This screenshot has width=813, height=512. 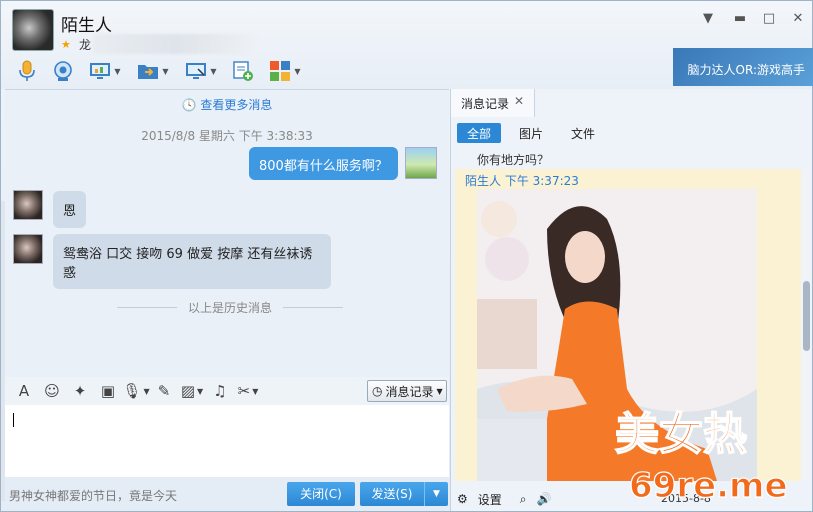 What do you see at coordinates (523, 499) in the screenshot?
I see `search-icon: ⌕` at bounding box center [523, 499].